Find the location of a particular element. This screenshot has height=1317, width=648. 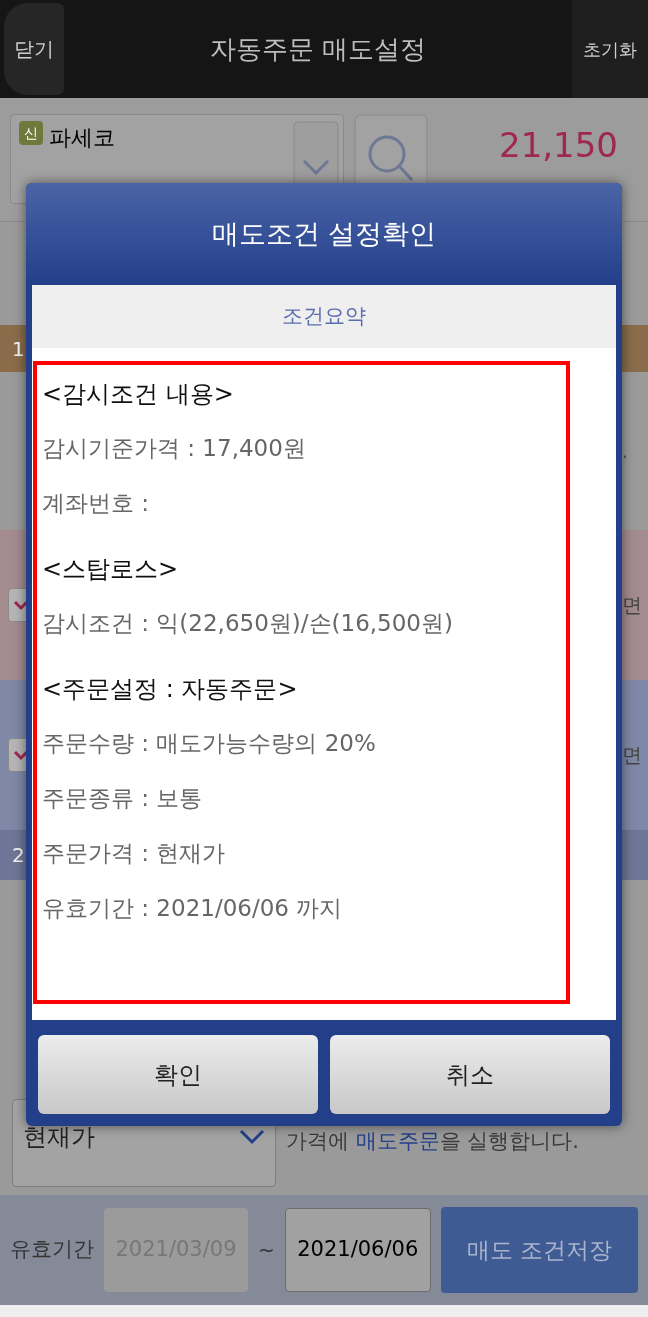

chevron-down-icon is located at coordinates (252, 1137).